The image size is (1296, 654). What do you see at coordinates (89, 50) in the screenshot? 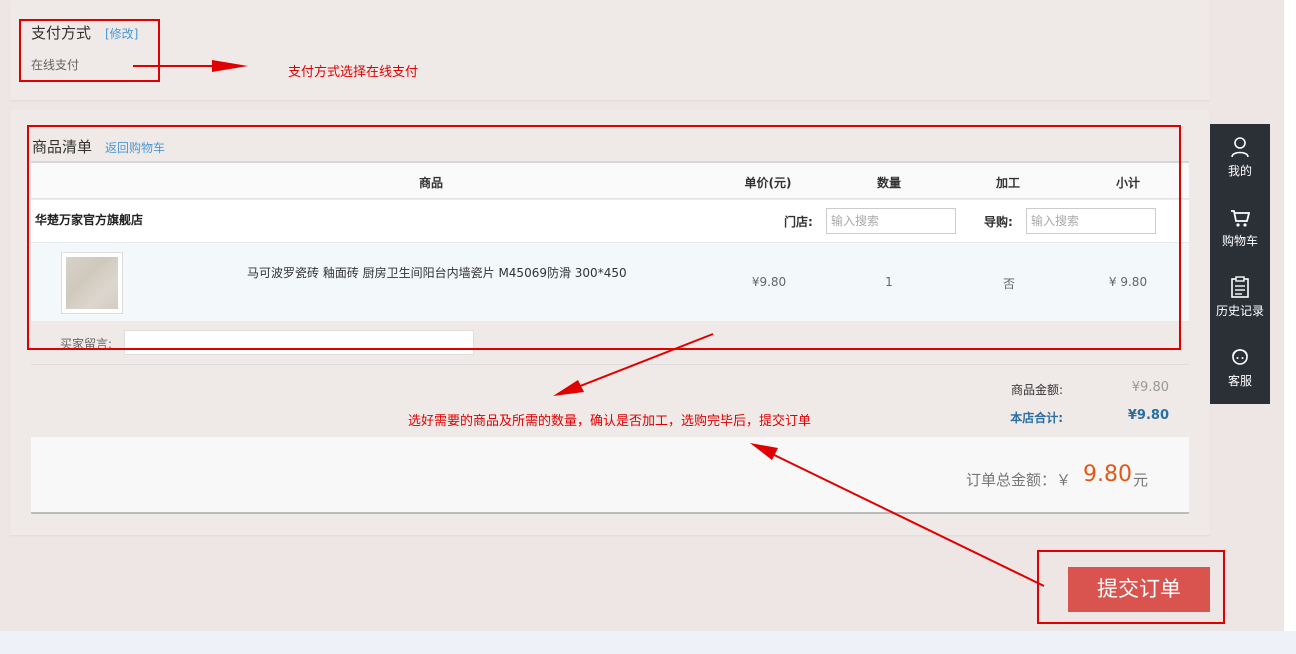
I see `annotation-box-payment` at bounding box center [89, 50].